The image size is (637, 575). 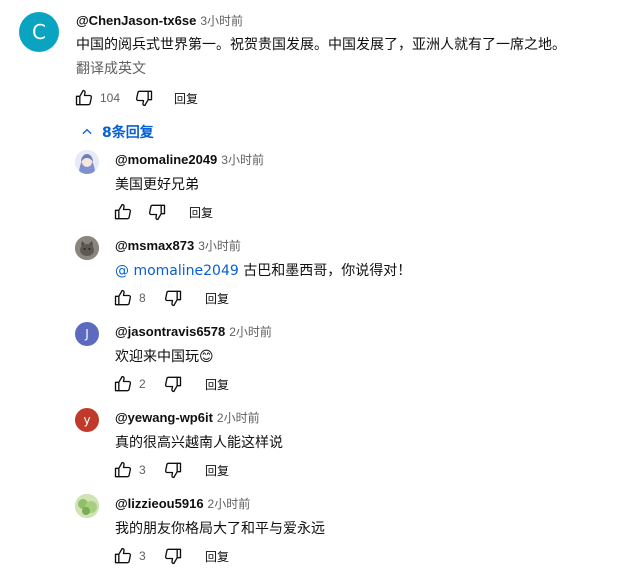 I want to click on reply-author: @yewang-wp6it, so click(x=164, y=417).